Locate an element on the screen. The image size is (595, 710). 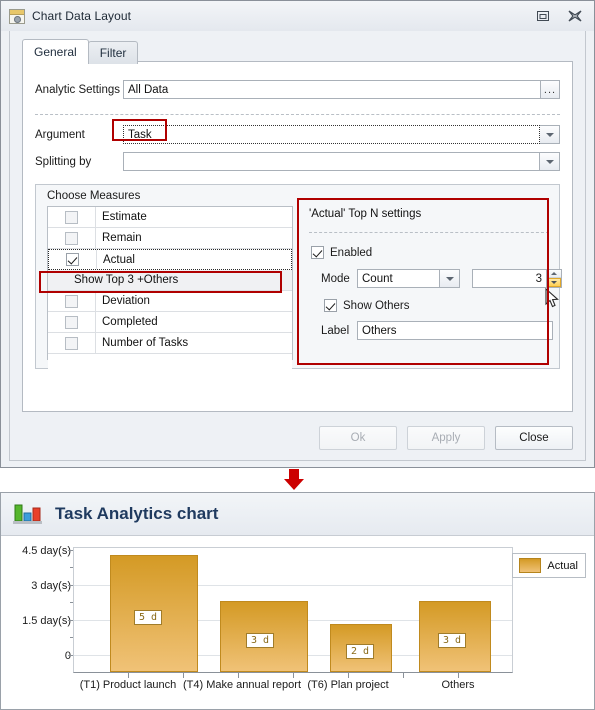
dialog-footer: Ok Apply Close is located at coordinates (446, 438).